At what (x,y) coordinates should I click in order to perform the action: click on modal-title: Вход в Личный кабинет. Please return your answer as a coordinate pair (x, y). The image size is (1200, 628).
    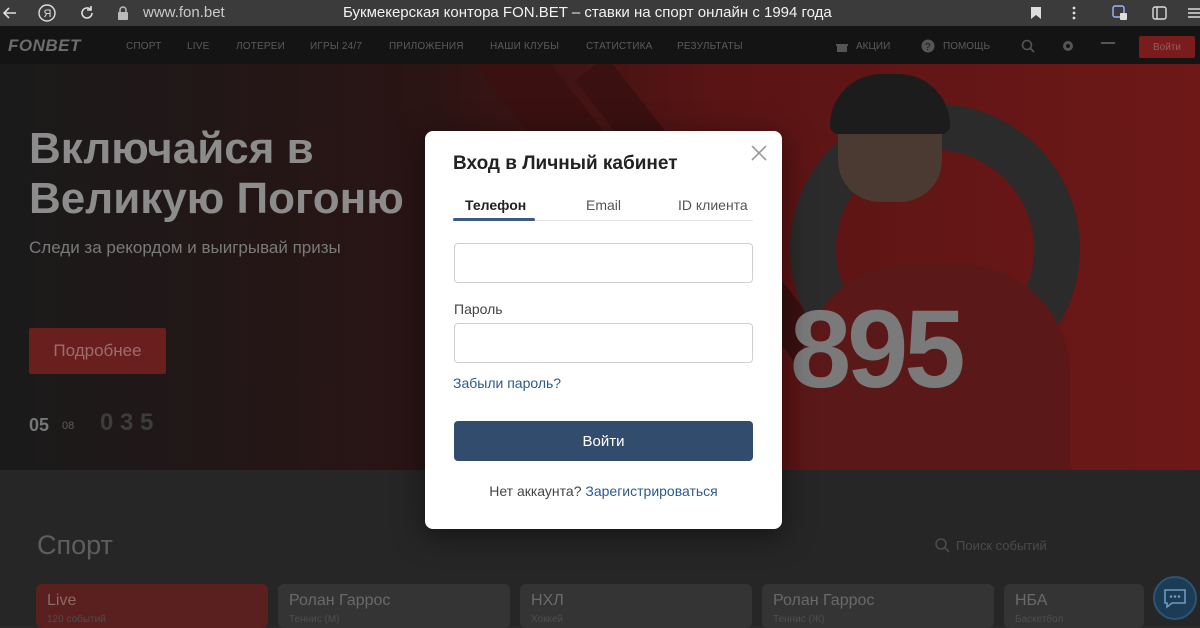
    Looking at the image, I should click on (565, 163).